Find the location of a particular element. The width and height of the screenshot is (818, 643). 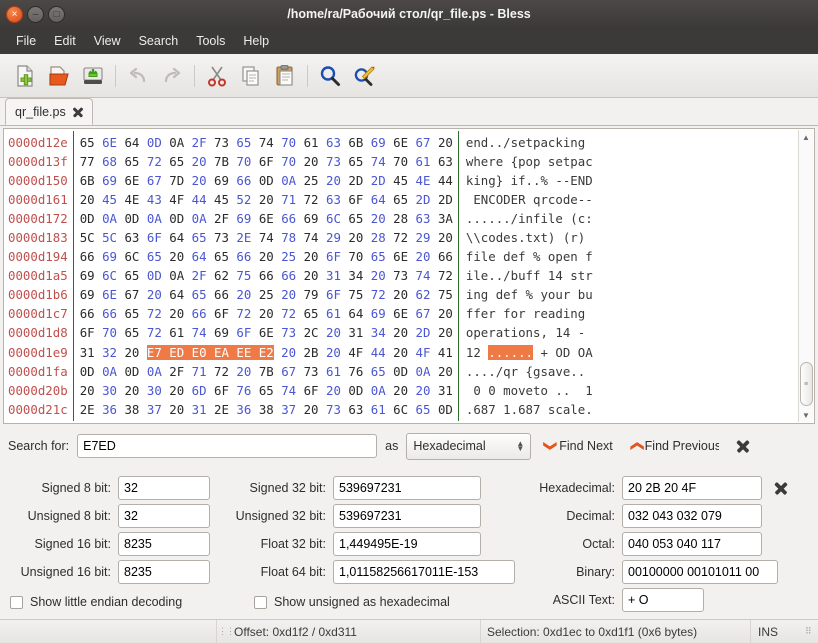

cut-icon is located at coordinates (217, 76).